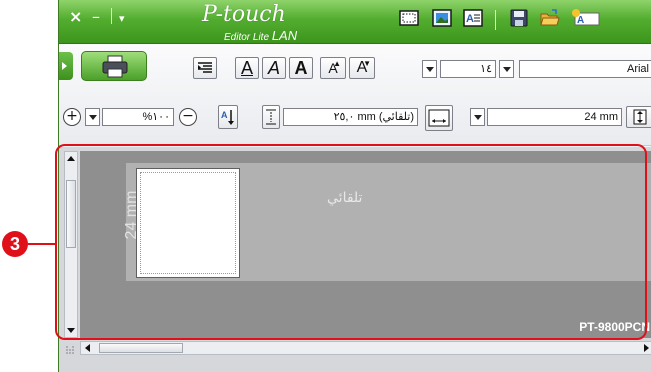 This screenshot has height=372, width=651. Describe the element at coordinates (122, 19) in the screenshot. I see `quick-menu-icon: ▾` at that location.